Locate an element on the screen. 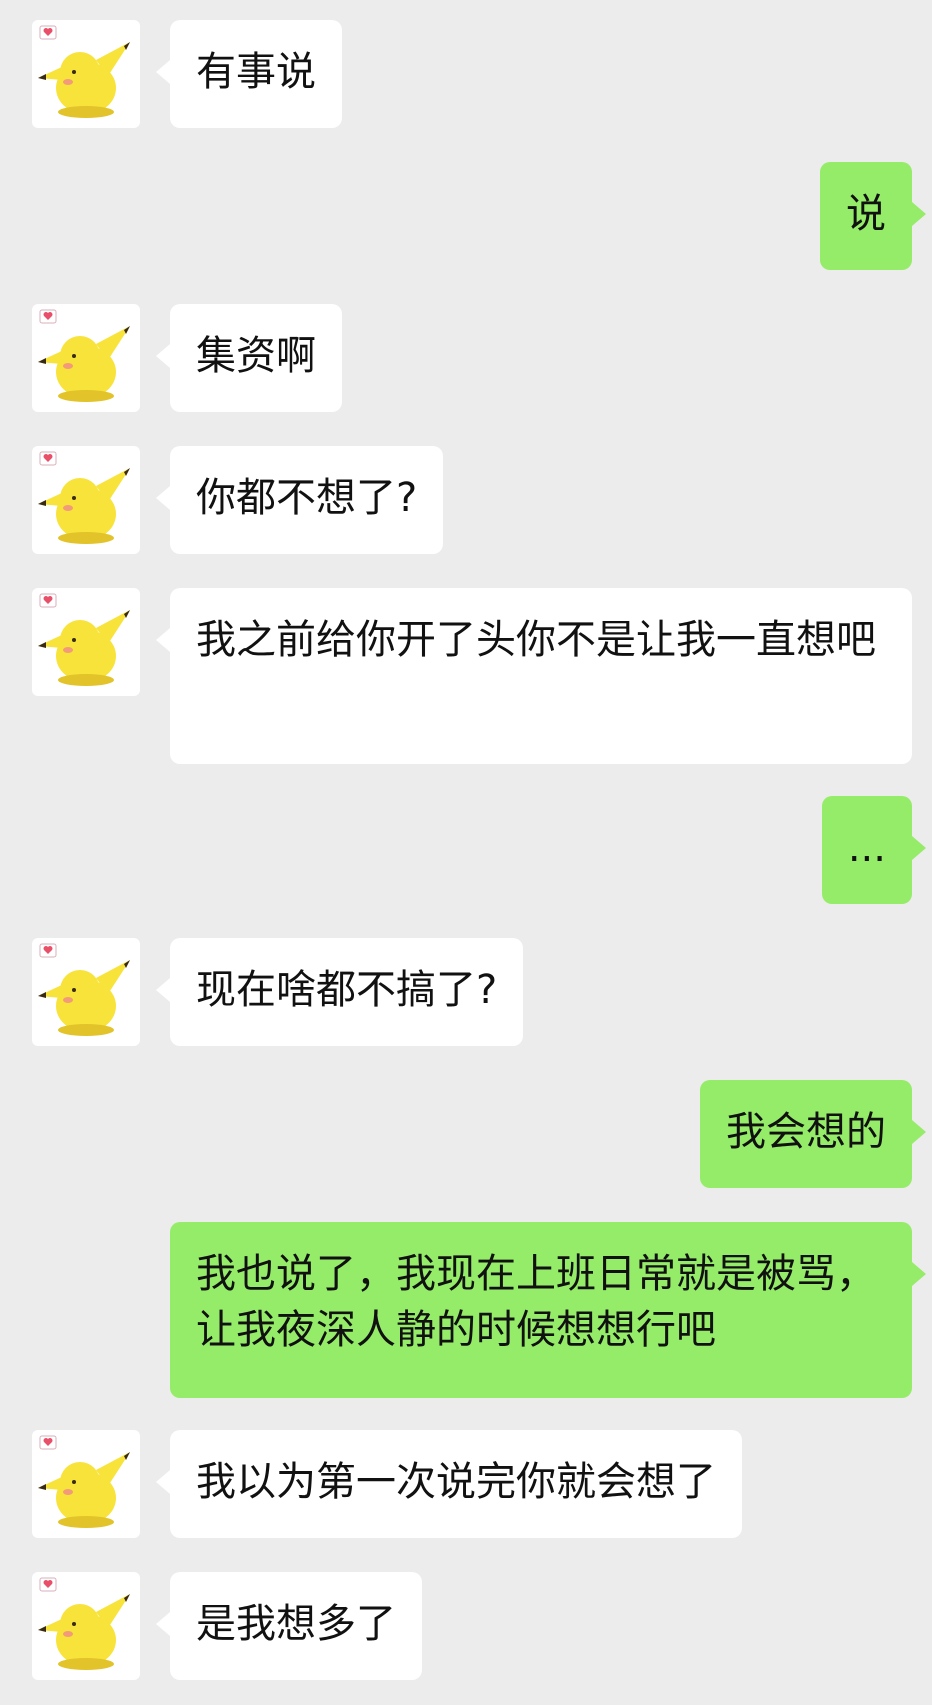 The image size is (932, 1705). message-row: 现在啥都不搞了? is located at coordinates (466, 992).